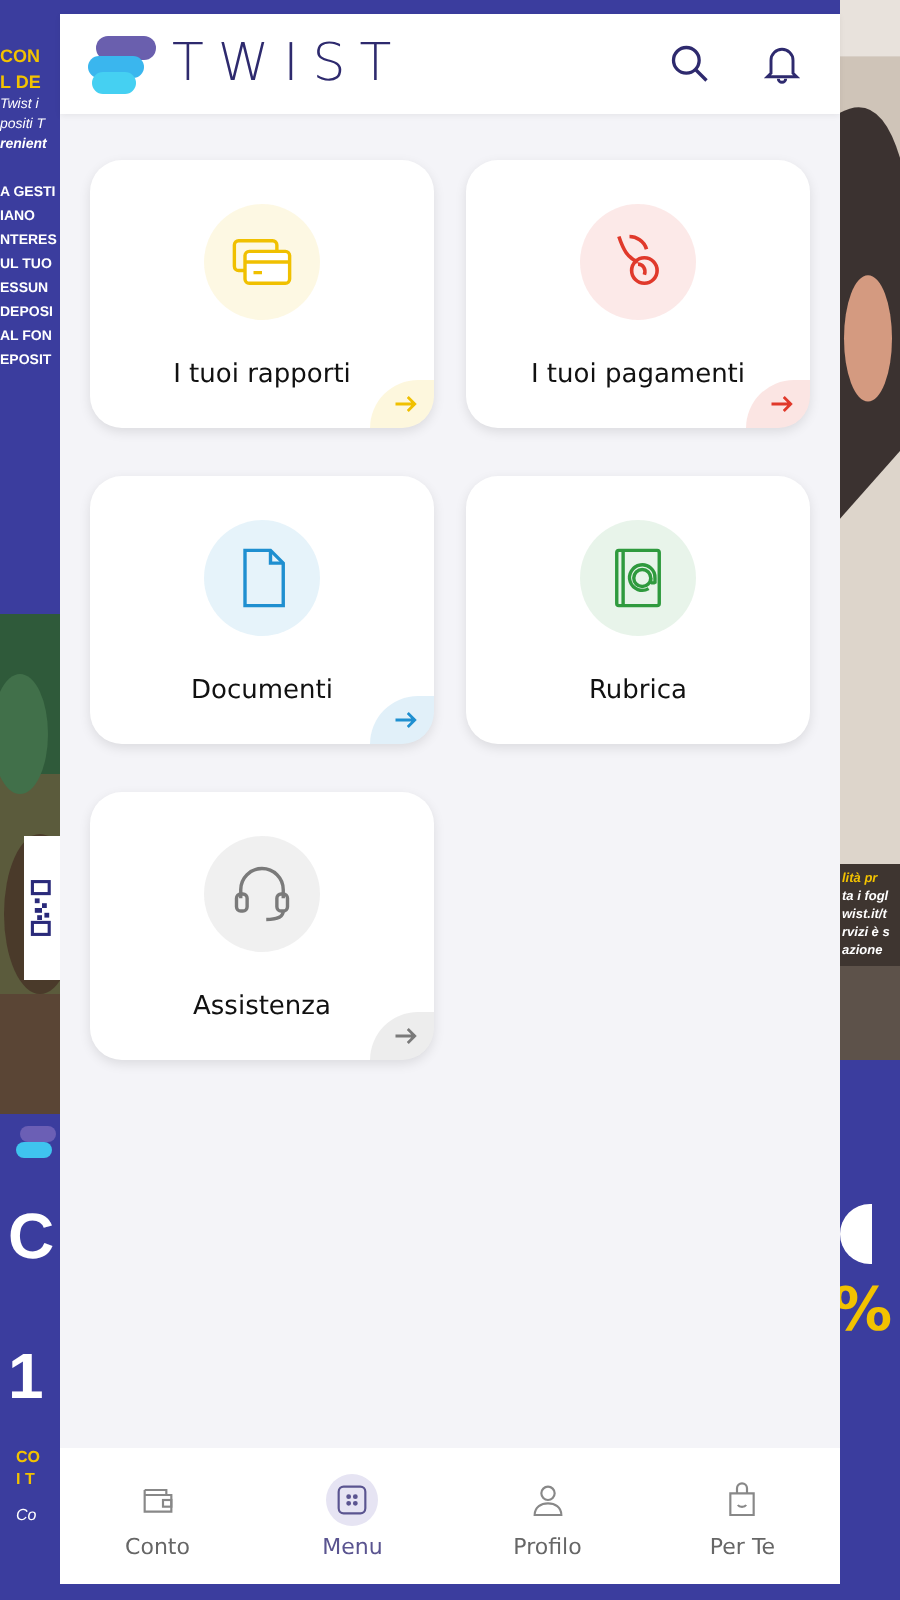  I want to click on poster-text: CO, so click(28, 1457).